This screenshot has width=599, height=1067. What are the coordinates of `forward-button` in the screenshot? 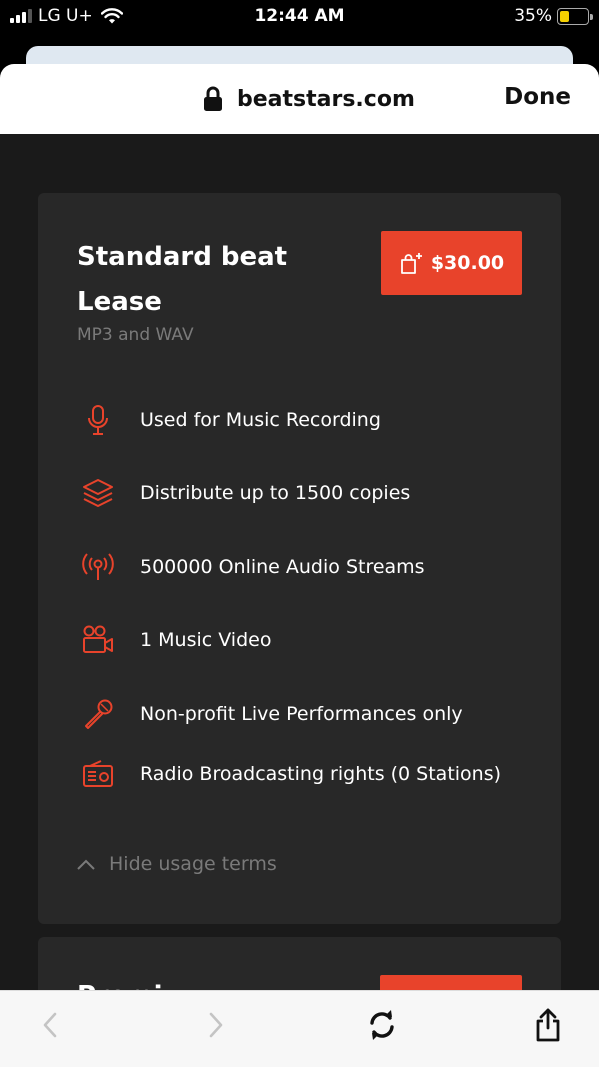 It's located at (216, 1025).